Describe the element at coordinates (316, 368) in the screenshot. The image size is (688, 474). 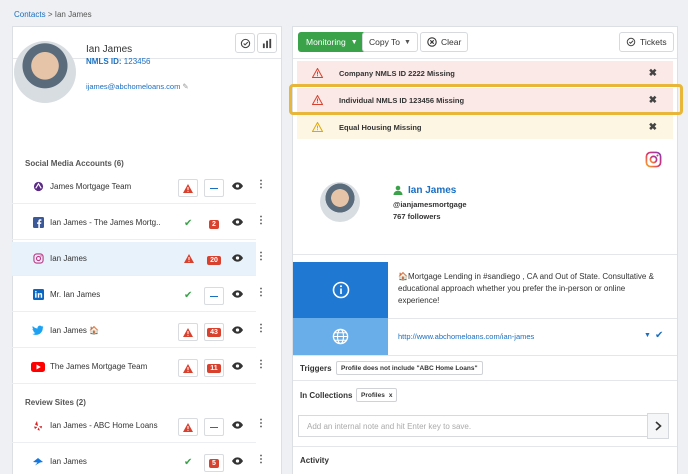
I see `triggers-label: Triggers` at that location.